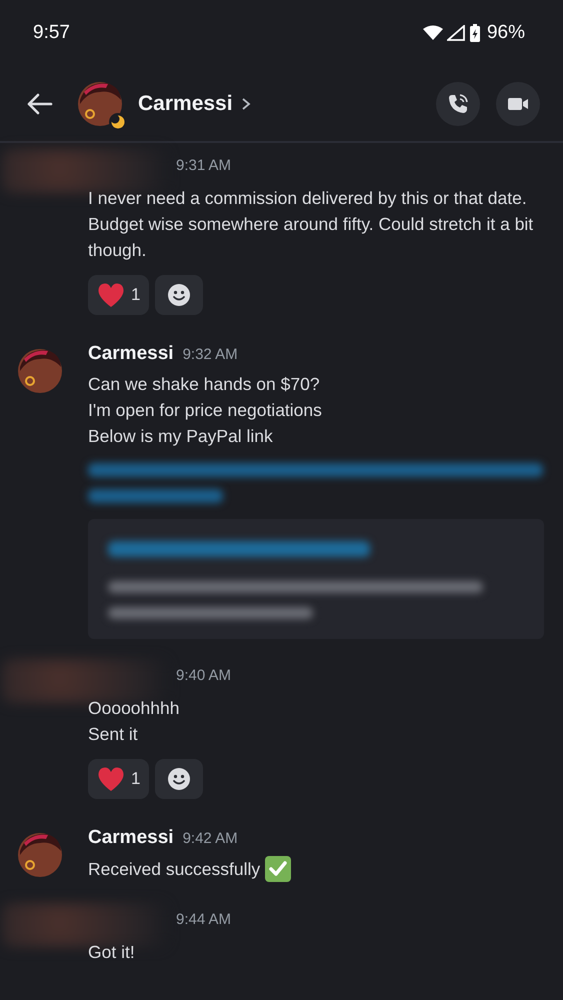  Describe the element at coordinates (505, 33) in the screenshot. I see `battery-level: 96%` at that location.